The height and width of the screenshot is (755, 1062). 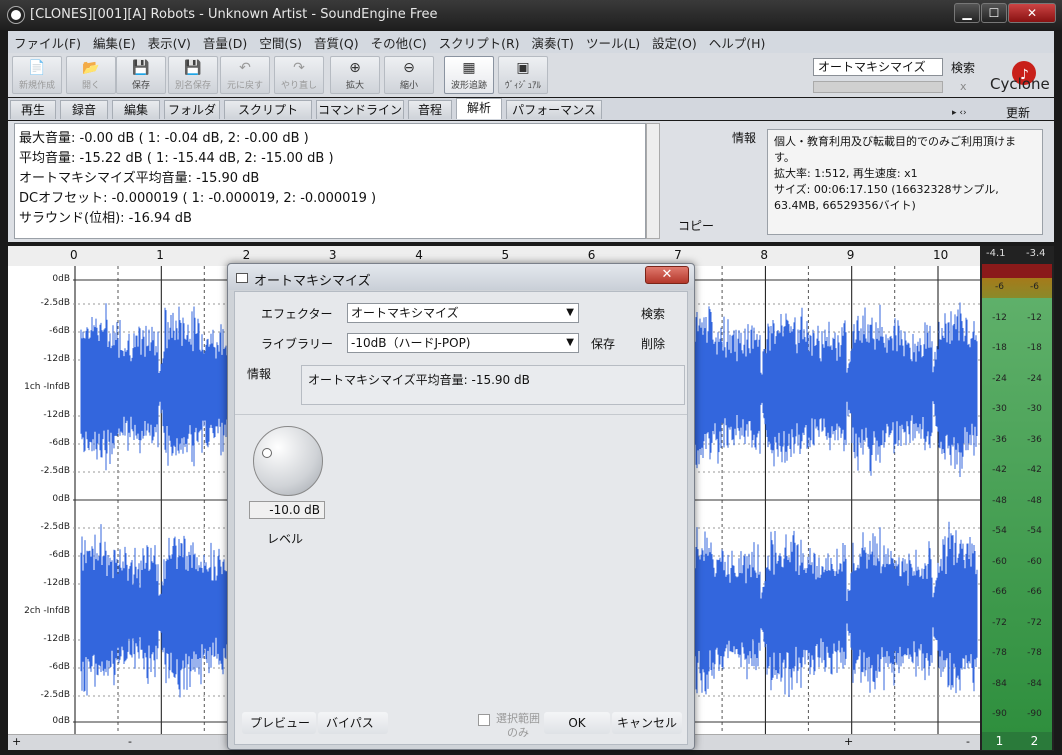 What do you see at coordinates (653, 343) in the screenshot?
I see `library-delete-button: 削除` at bounding box center [653, 343].